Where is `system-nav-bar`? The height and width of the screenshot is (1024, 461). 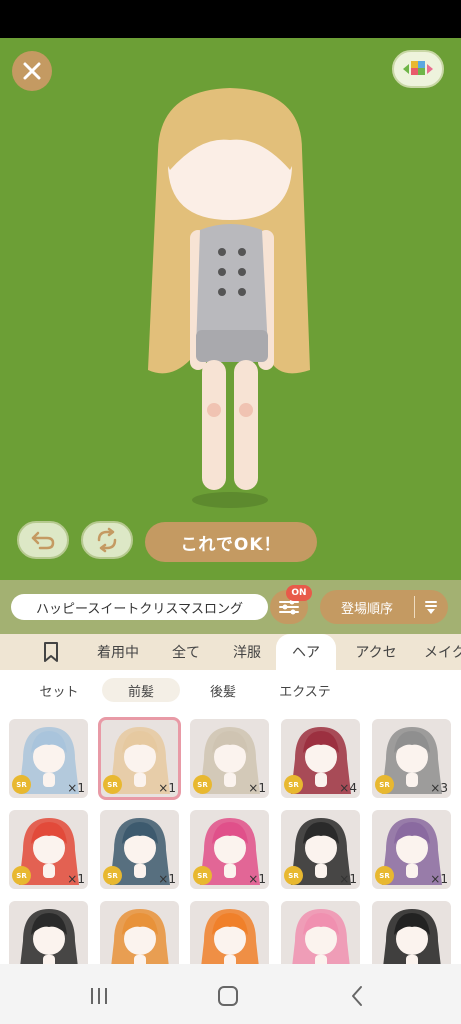
system-nav-bar is located at coordinates (230, 994).